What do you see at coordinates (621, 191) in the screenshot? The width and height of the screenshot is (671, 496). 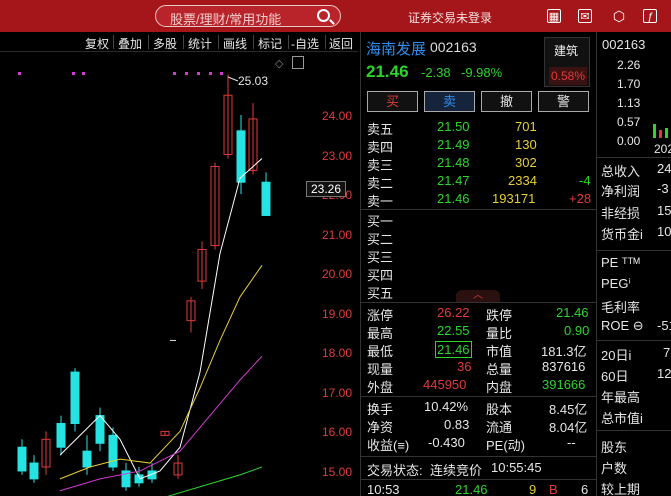 I see `metric-label: 净利润` at bounding box center [621, 191].